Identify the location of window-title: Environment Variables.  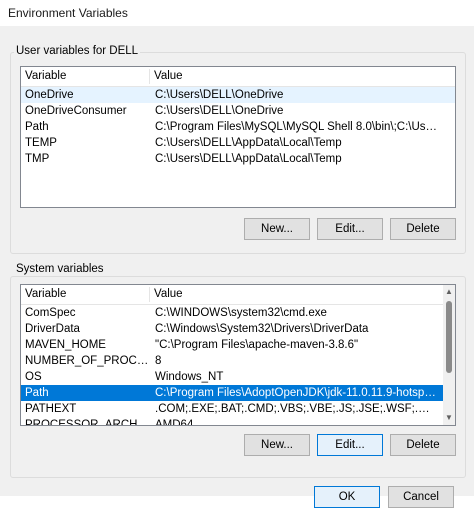
(68, 13).